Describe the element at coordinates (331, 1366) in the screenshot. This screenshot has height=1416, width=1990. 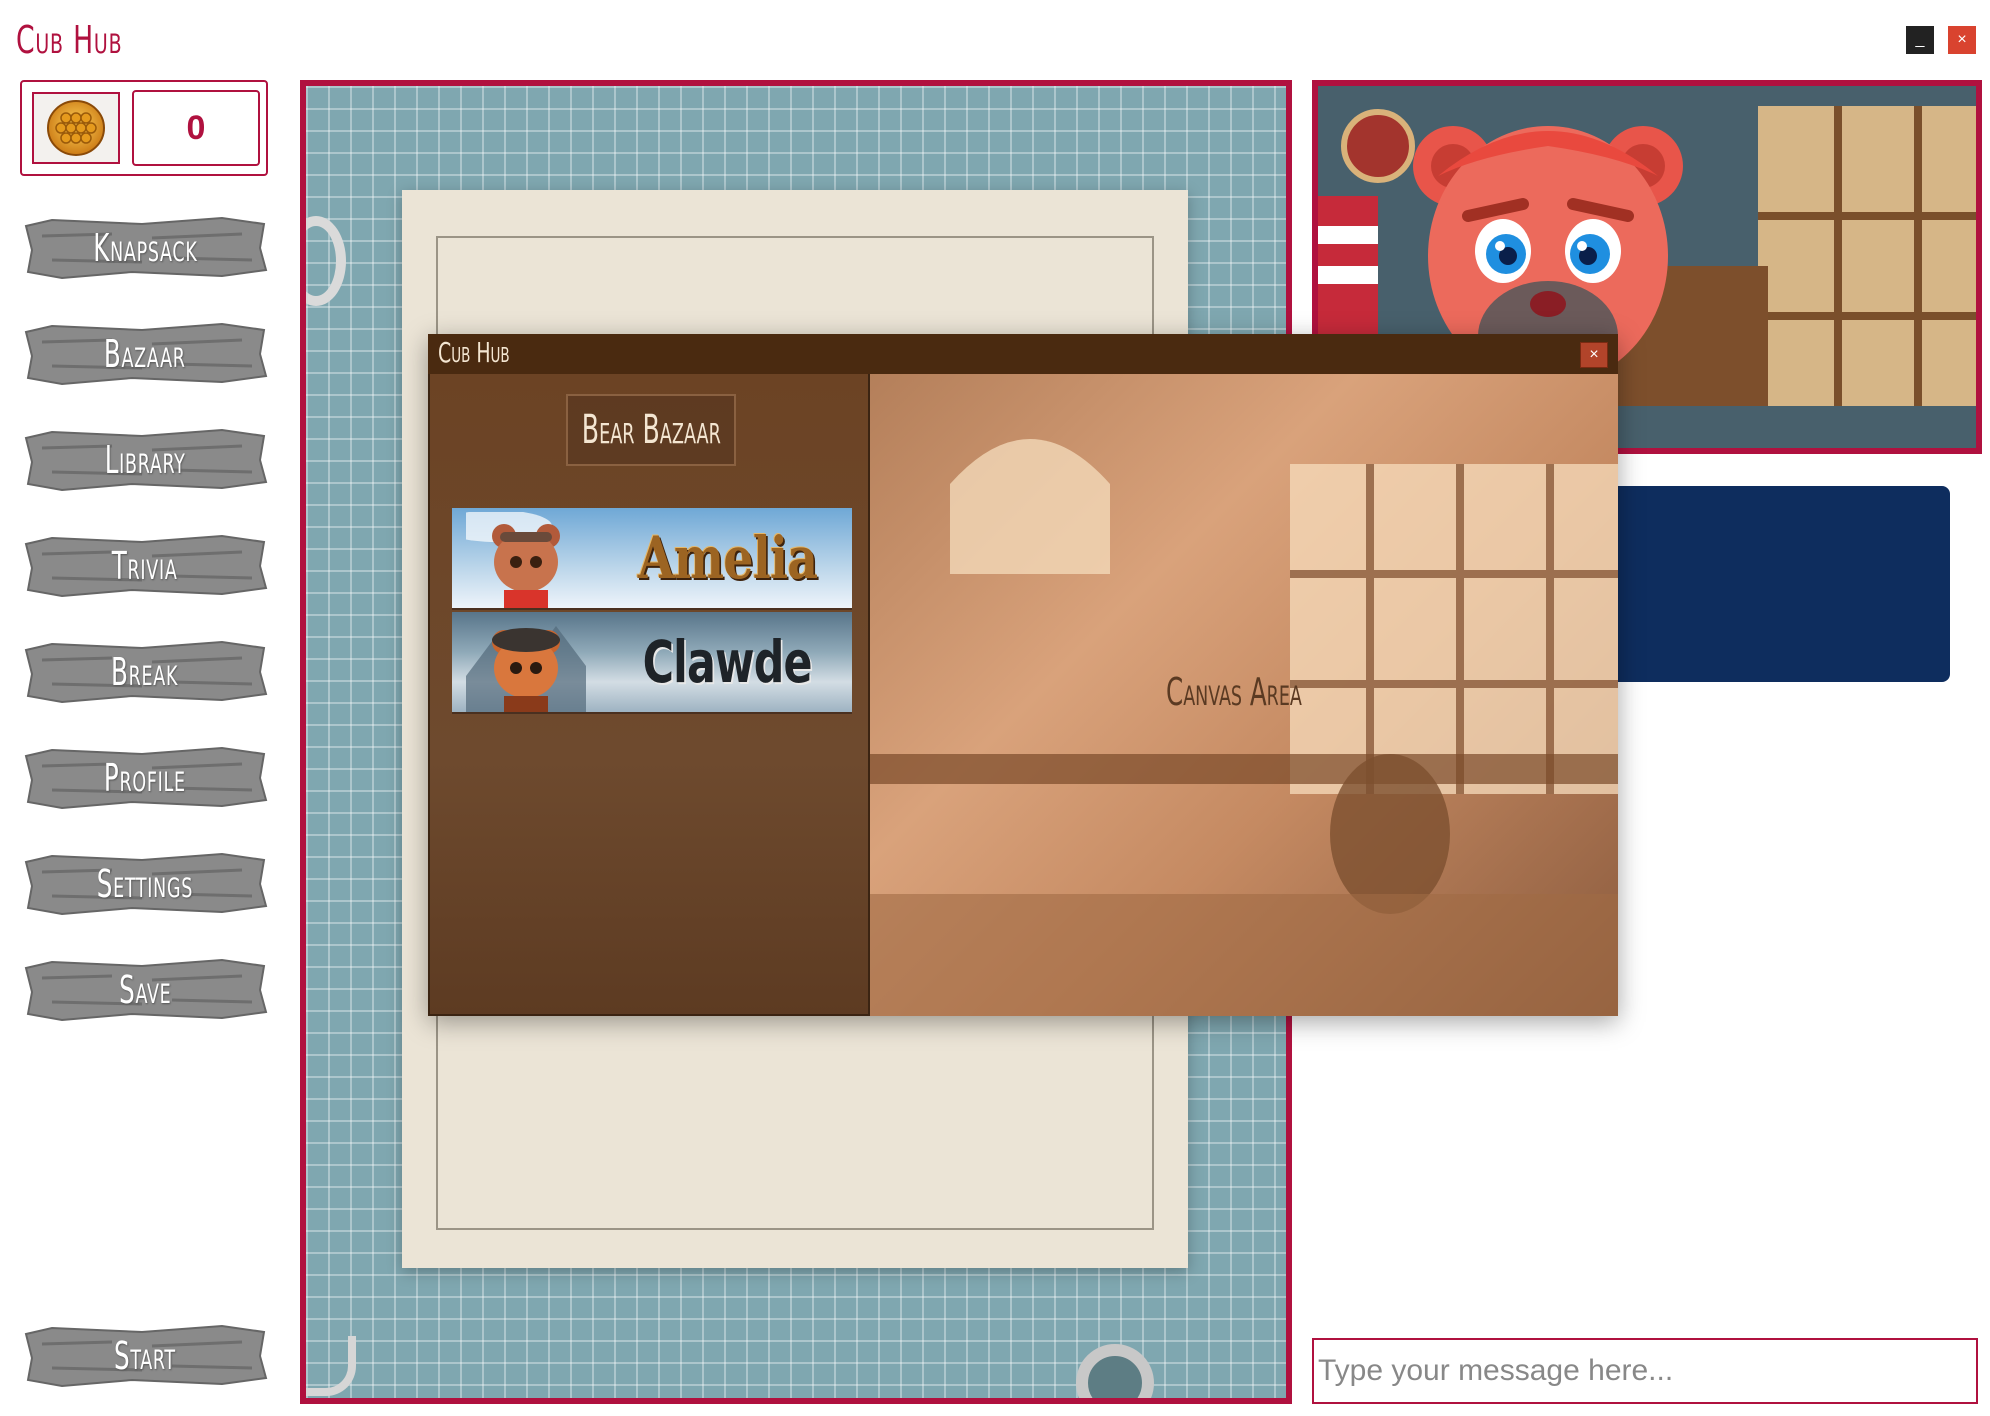
I see `hook-decoration` at that location.